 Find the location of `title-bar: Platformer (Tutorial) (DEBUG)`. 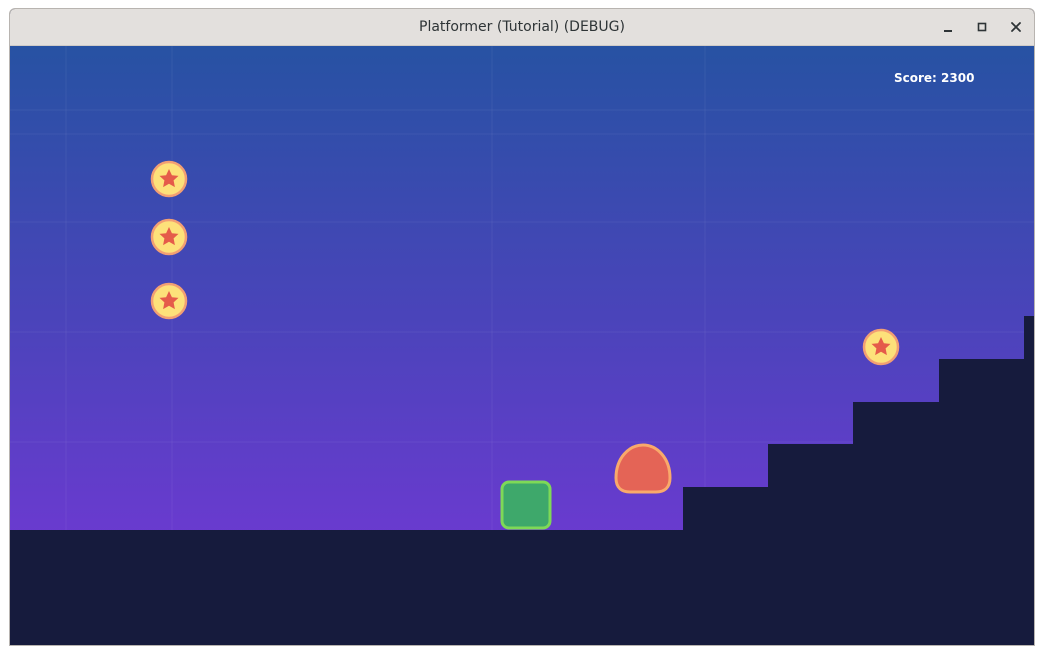

title-bar: Platformer (Tutorial) (DEBUG) is located at coordinates (522, 27).